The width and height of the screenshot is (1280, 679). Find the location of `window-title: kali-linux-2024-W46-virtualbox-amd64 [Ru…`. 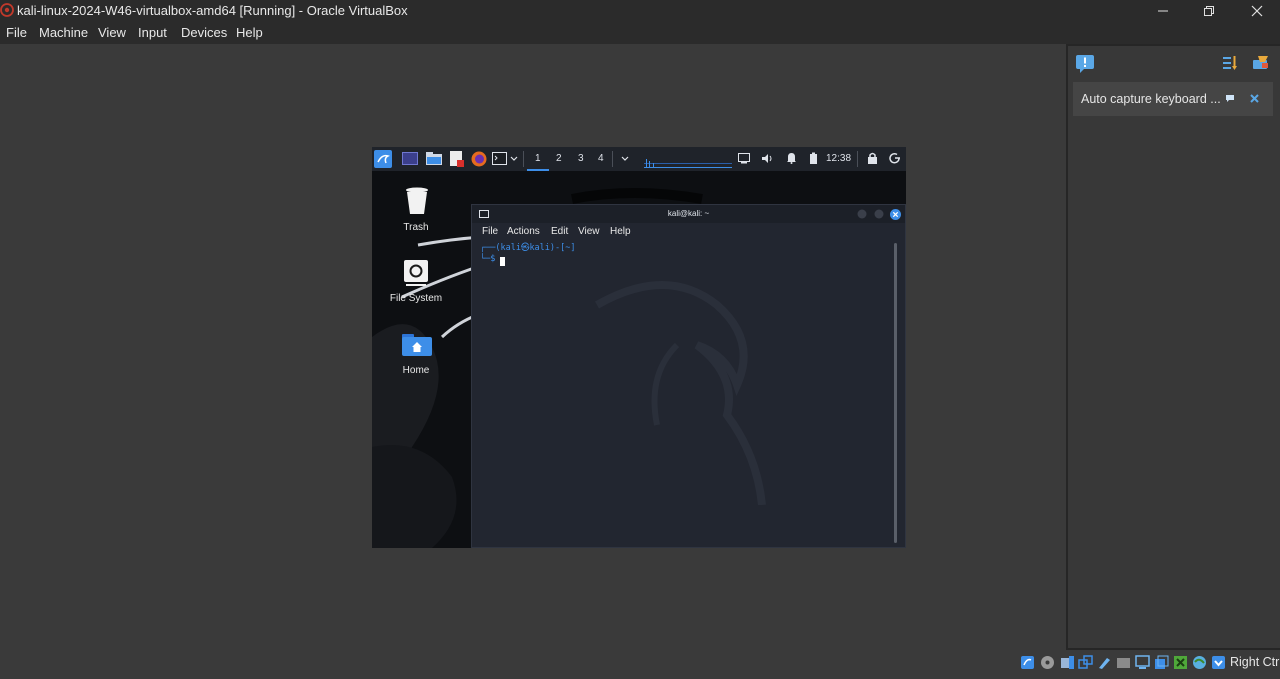

window-title: kali-linux-2024-W46-virtualbox-amd64 [Ru… is located at coordinates (212, 10).